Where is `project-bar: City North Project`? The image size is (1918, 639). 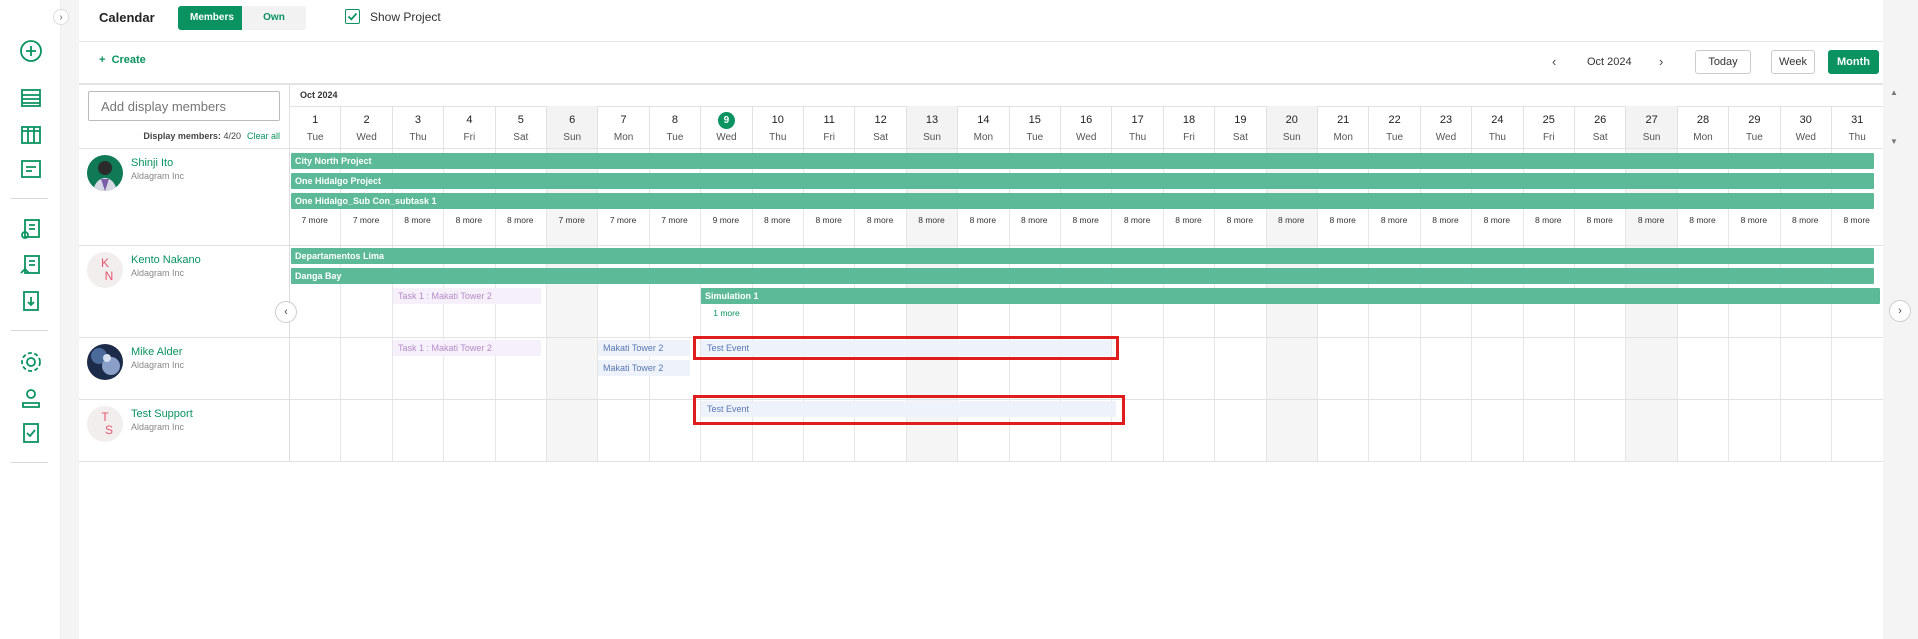
project-bar: City North Project is located at coordinates (1082, 161).